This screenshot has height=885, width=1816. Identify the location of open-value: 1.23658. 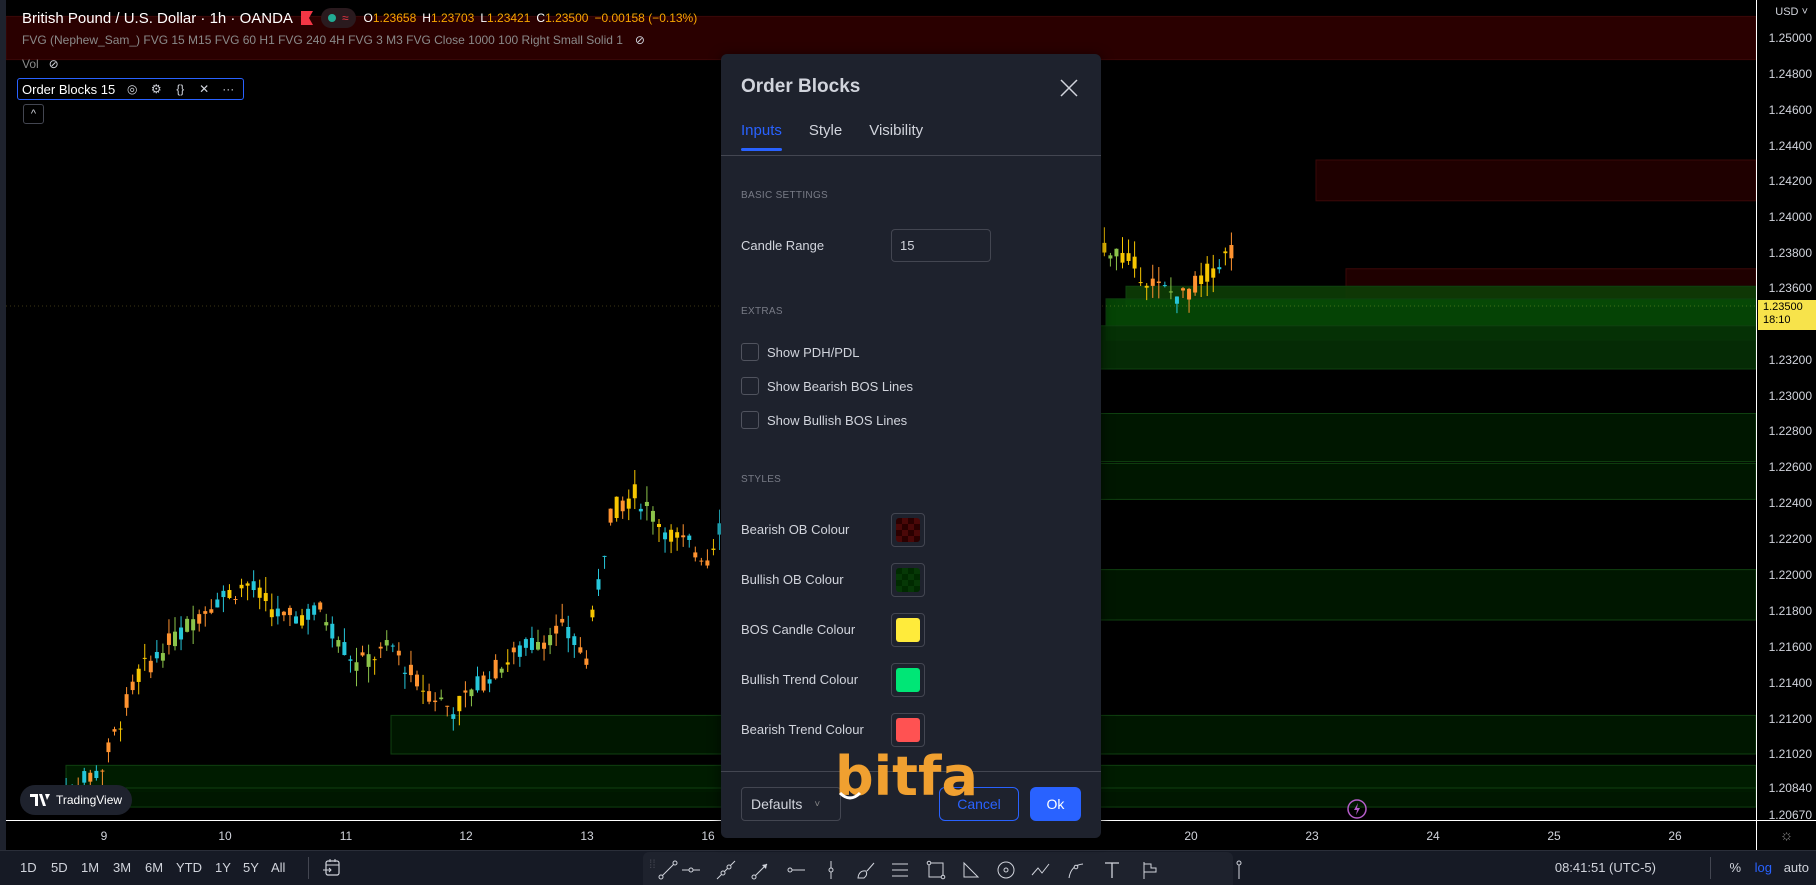
(394, 18).